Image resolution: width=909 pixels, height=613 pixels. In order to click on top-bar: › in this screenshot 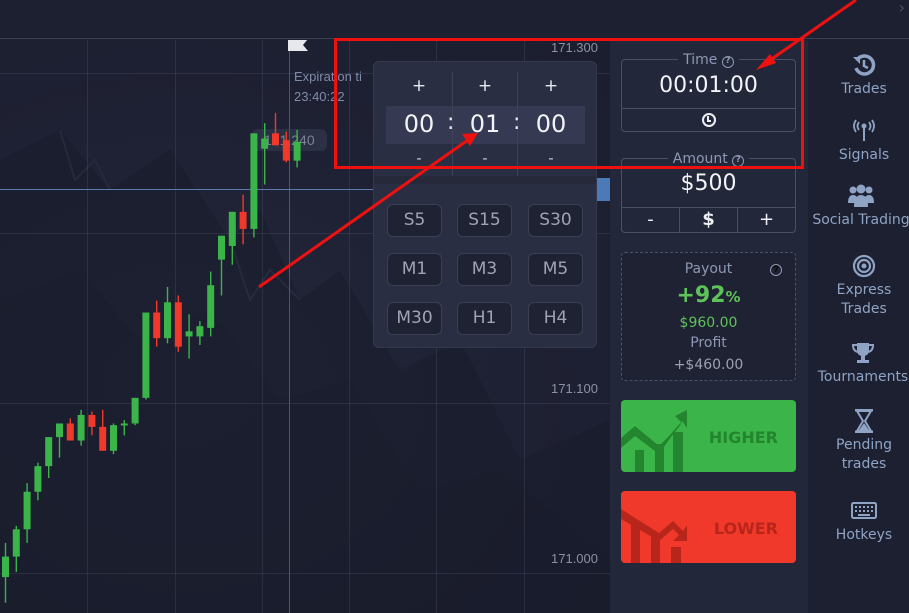, I will do `click(454, 19)`.